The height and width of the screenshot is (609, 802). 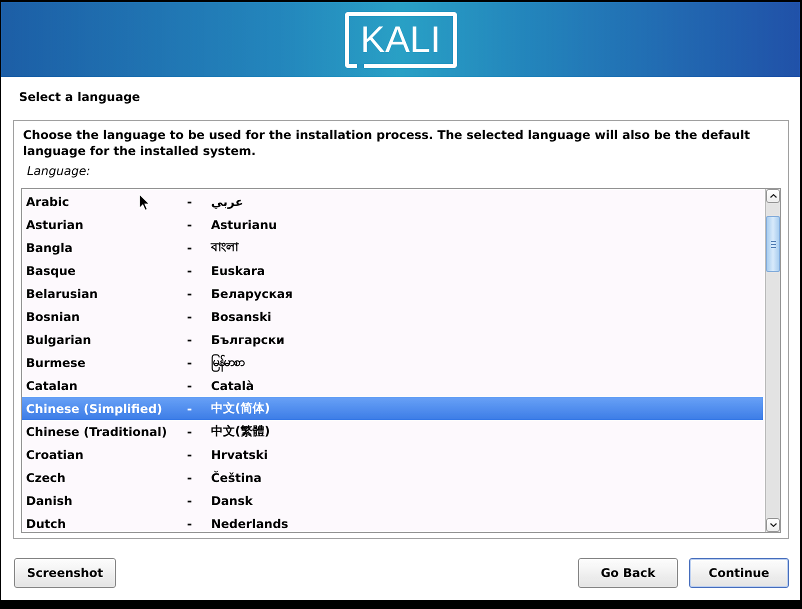 I want to click on language-name: Arabic, so click(x=48, y=201).